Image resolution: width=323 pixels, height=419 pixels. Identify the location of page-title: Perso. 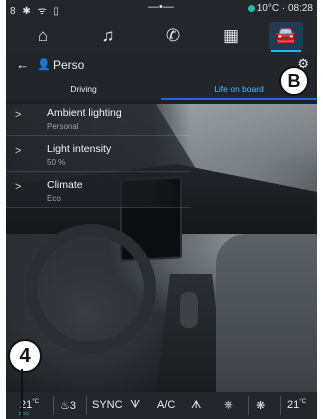
(69, 65).